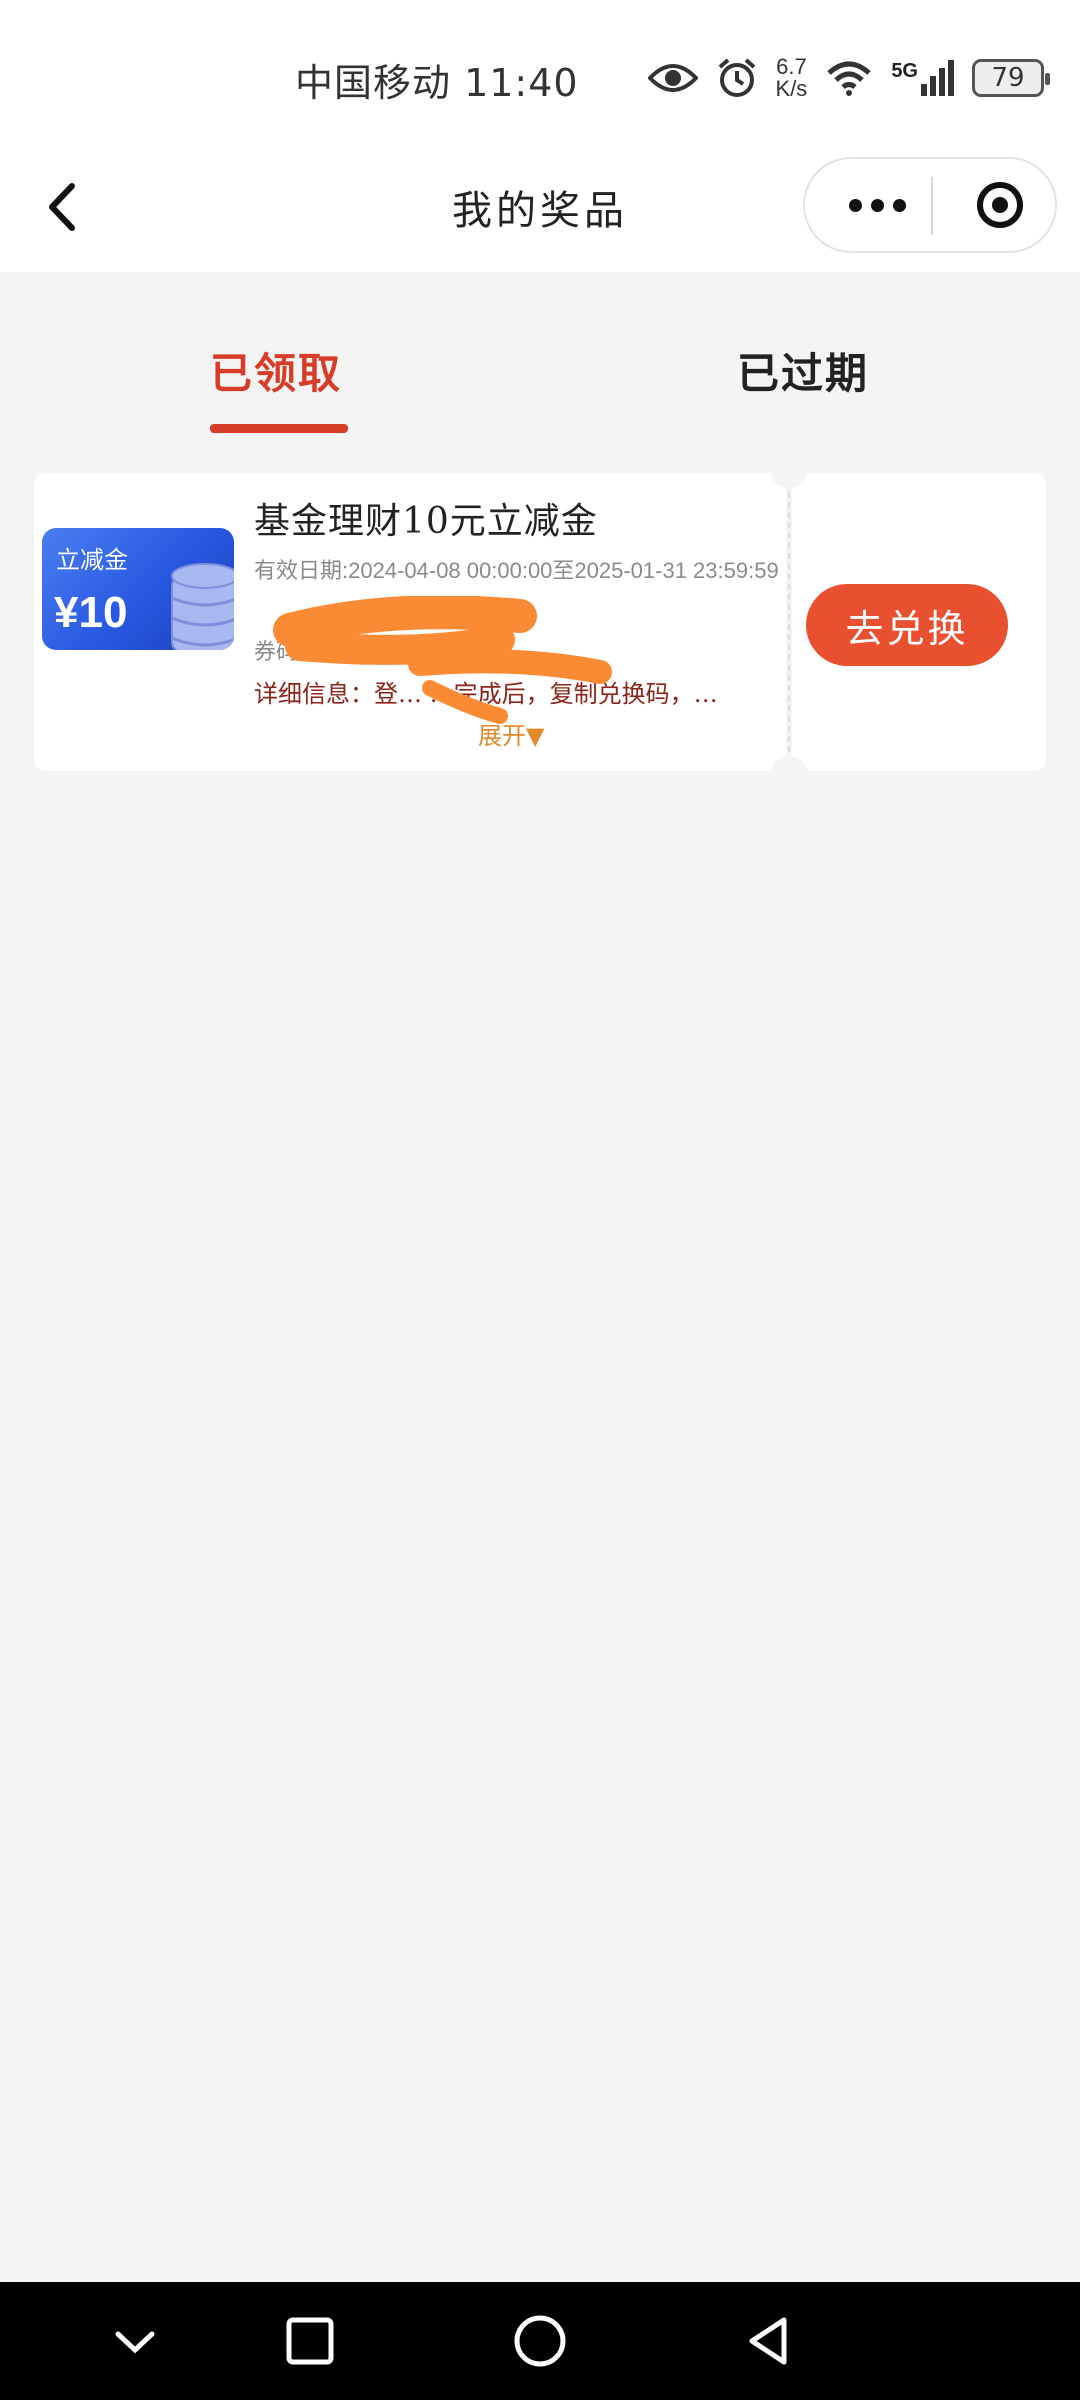 The height and width of the screenshot is (2400, 1080). What do you see at coordinates (803, 370) in the screenshot?
I see `tab-expired: 已过期` at bounding box center [803, 370].